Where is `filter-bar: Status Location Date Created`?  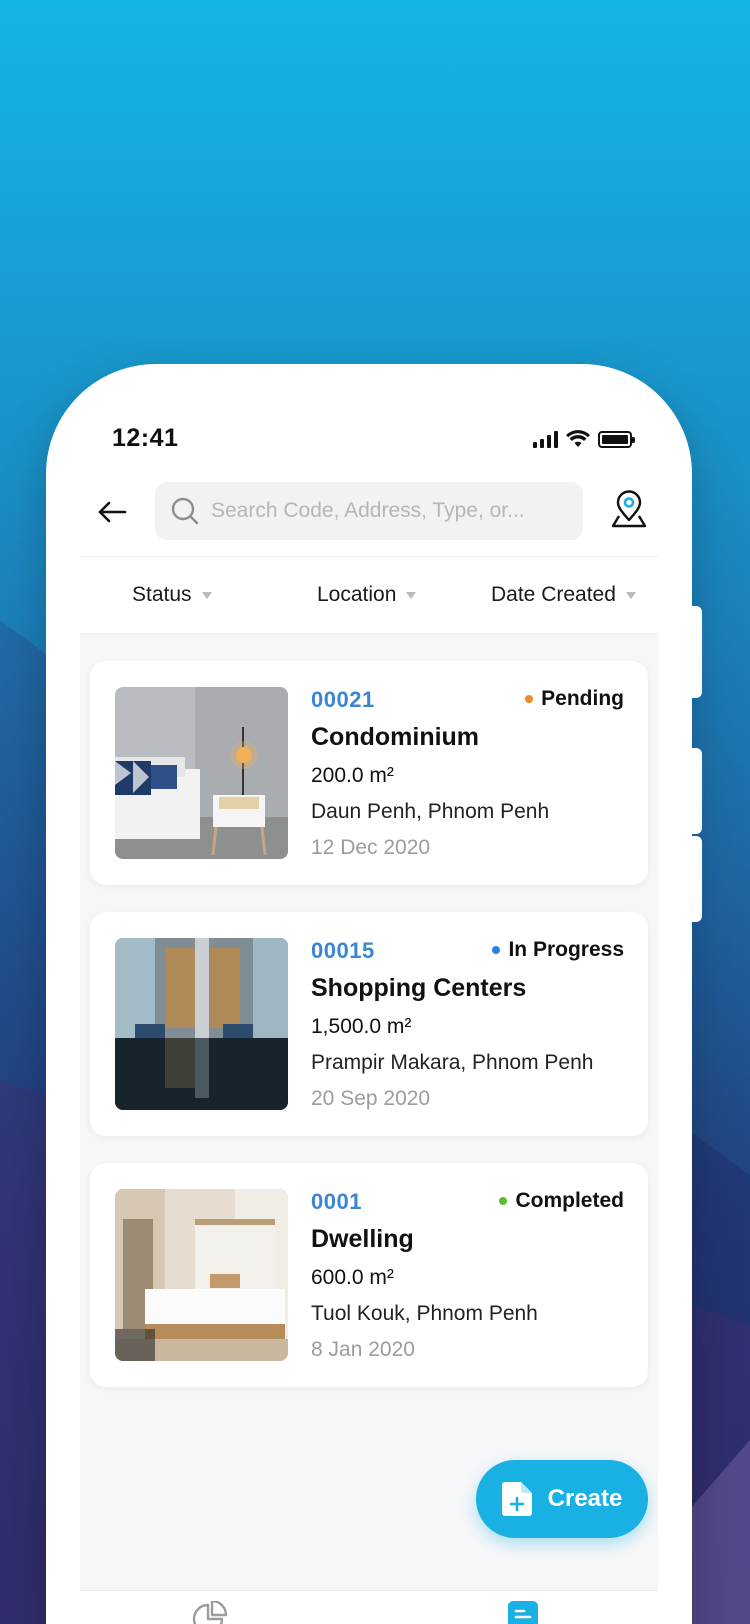
filter-bar: Status Location Date Created is located at coordinates (369, 595).